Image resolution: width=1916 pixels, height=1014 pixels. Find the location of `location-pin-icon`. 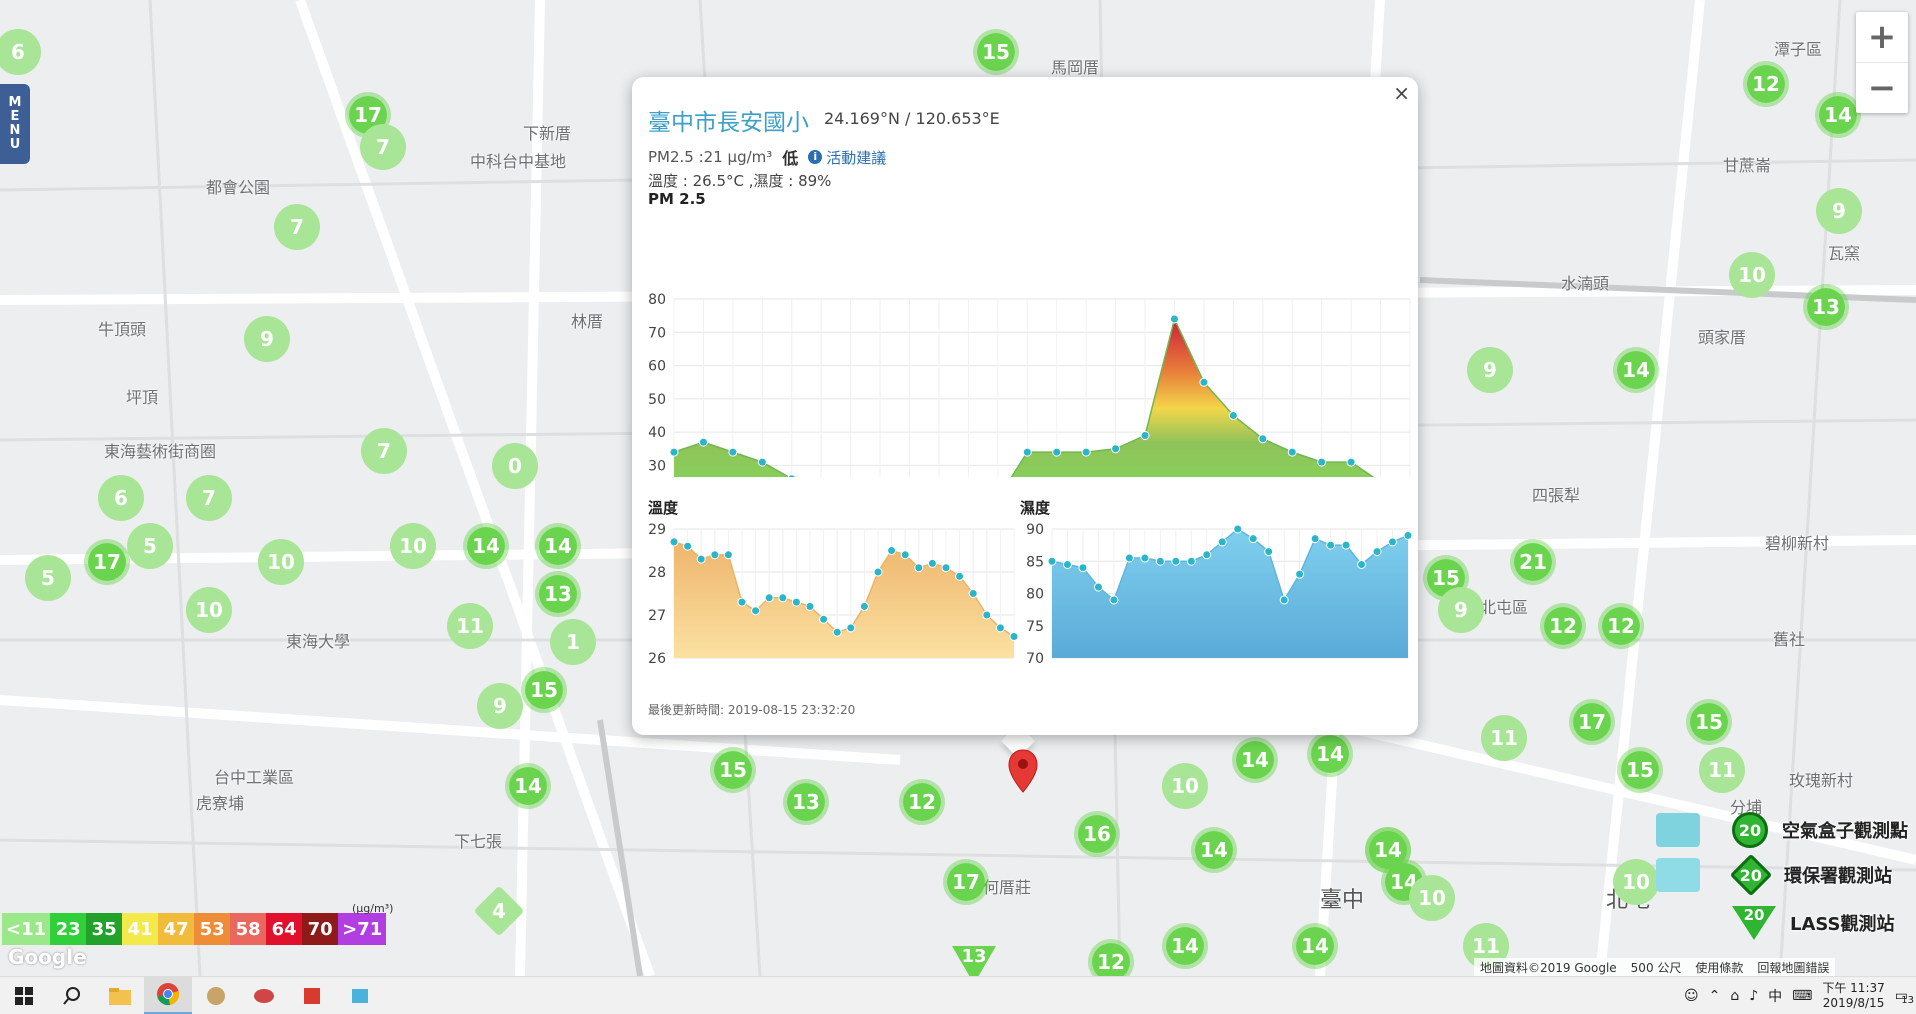

location-pin-icon is located at coordinates (1023, 771).